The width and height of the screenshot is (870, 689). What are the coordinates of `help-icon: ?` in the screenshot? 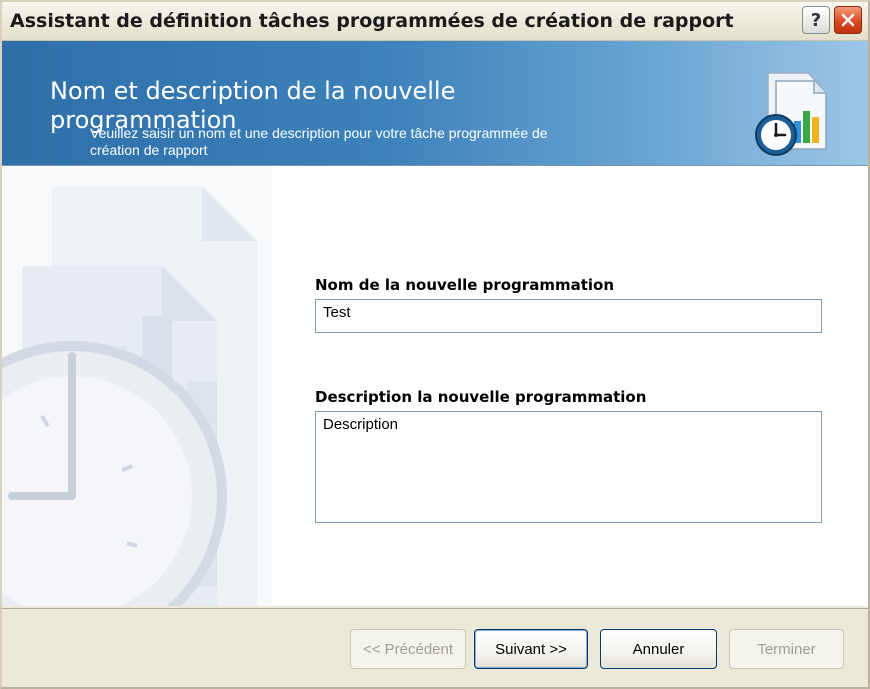 It's located at (816, 20).